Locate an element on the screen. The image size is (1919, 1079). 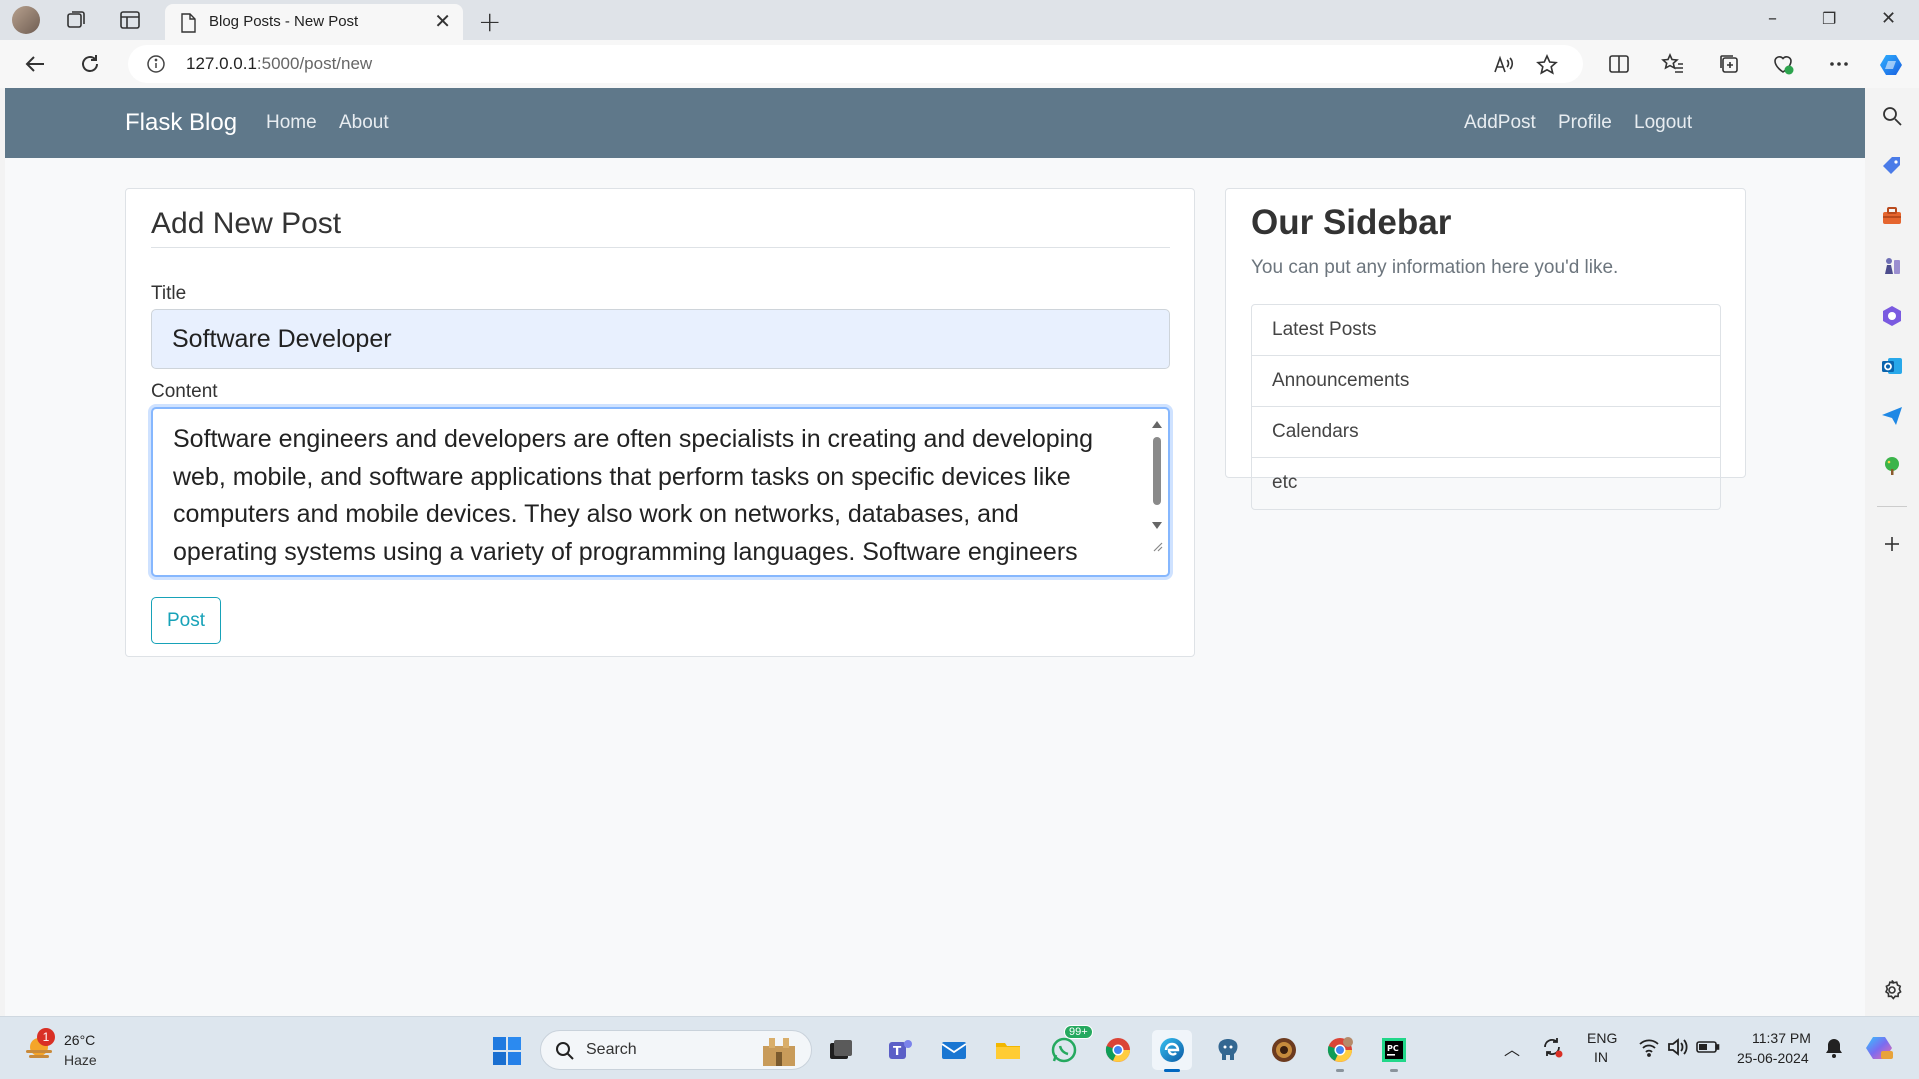
active-tab: Blog Posts - New Post ✕ is located at coordinates (314, 22).